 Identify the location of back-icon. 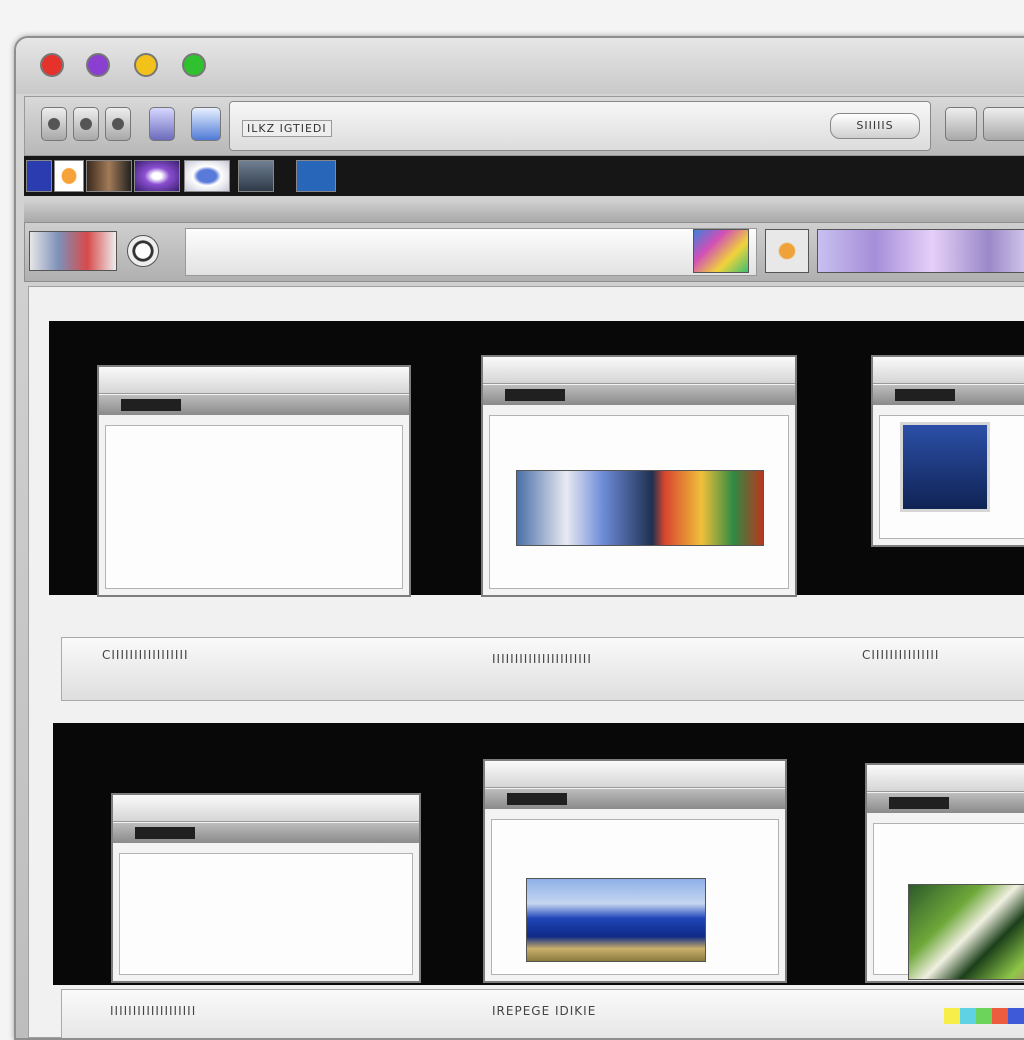
(54, 124).